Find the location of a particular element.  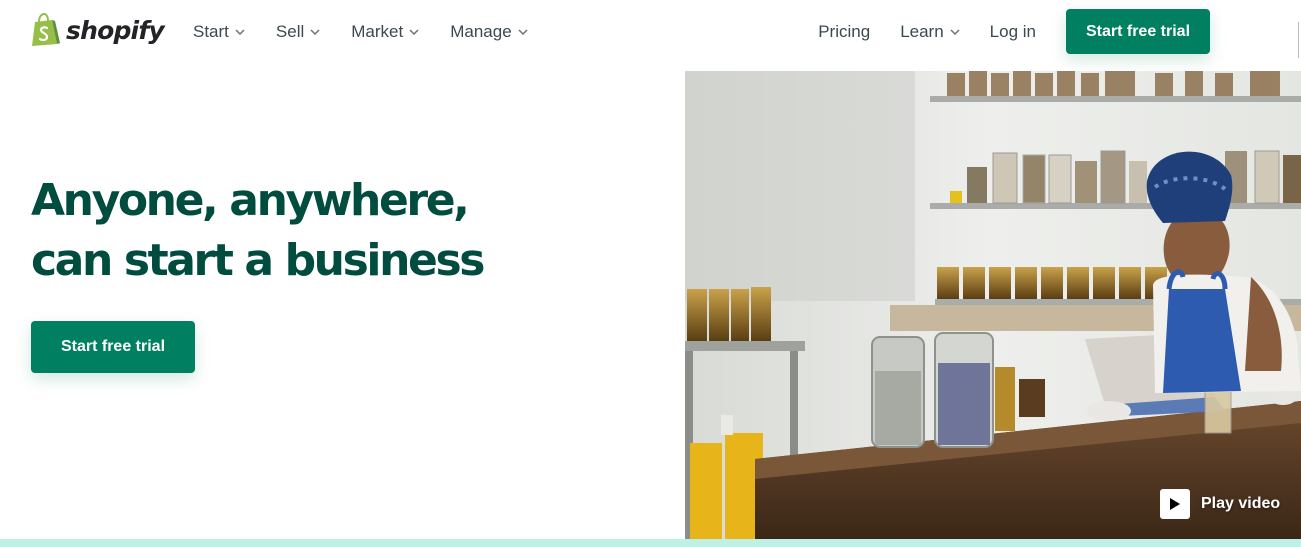

section-divider-band is located at coordinates (650, 543).